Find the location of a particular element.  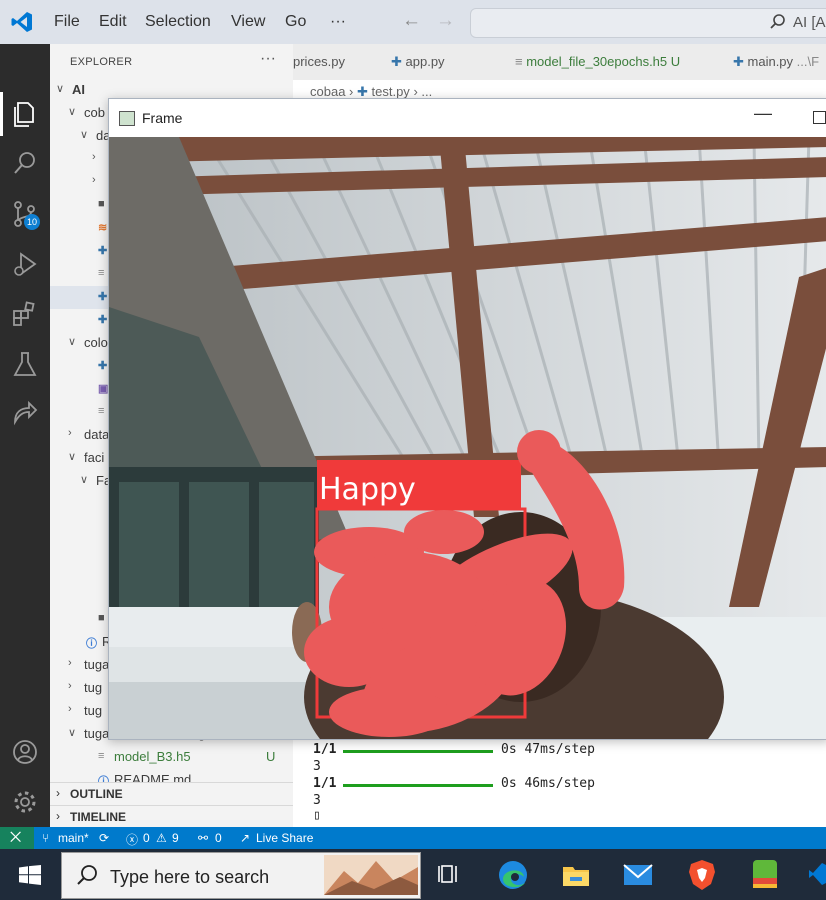

tree-row-label: faci is located at coordinates (94, 457).